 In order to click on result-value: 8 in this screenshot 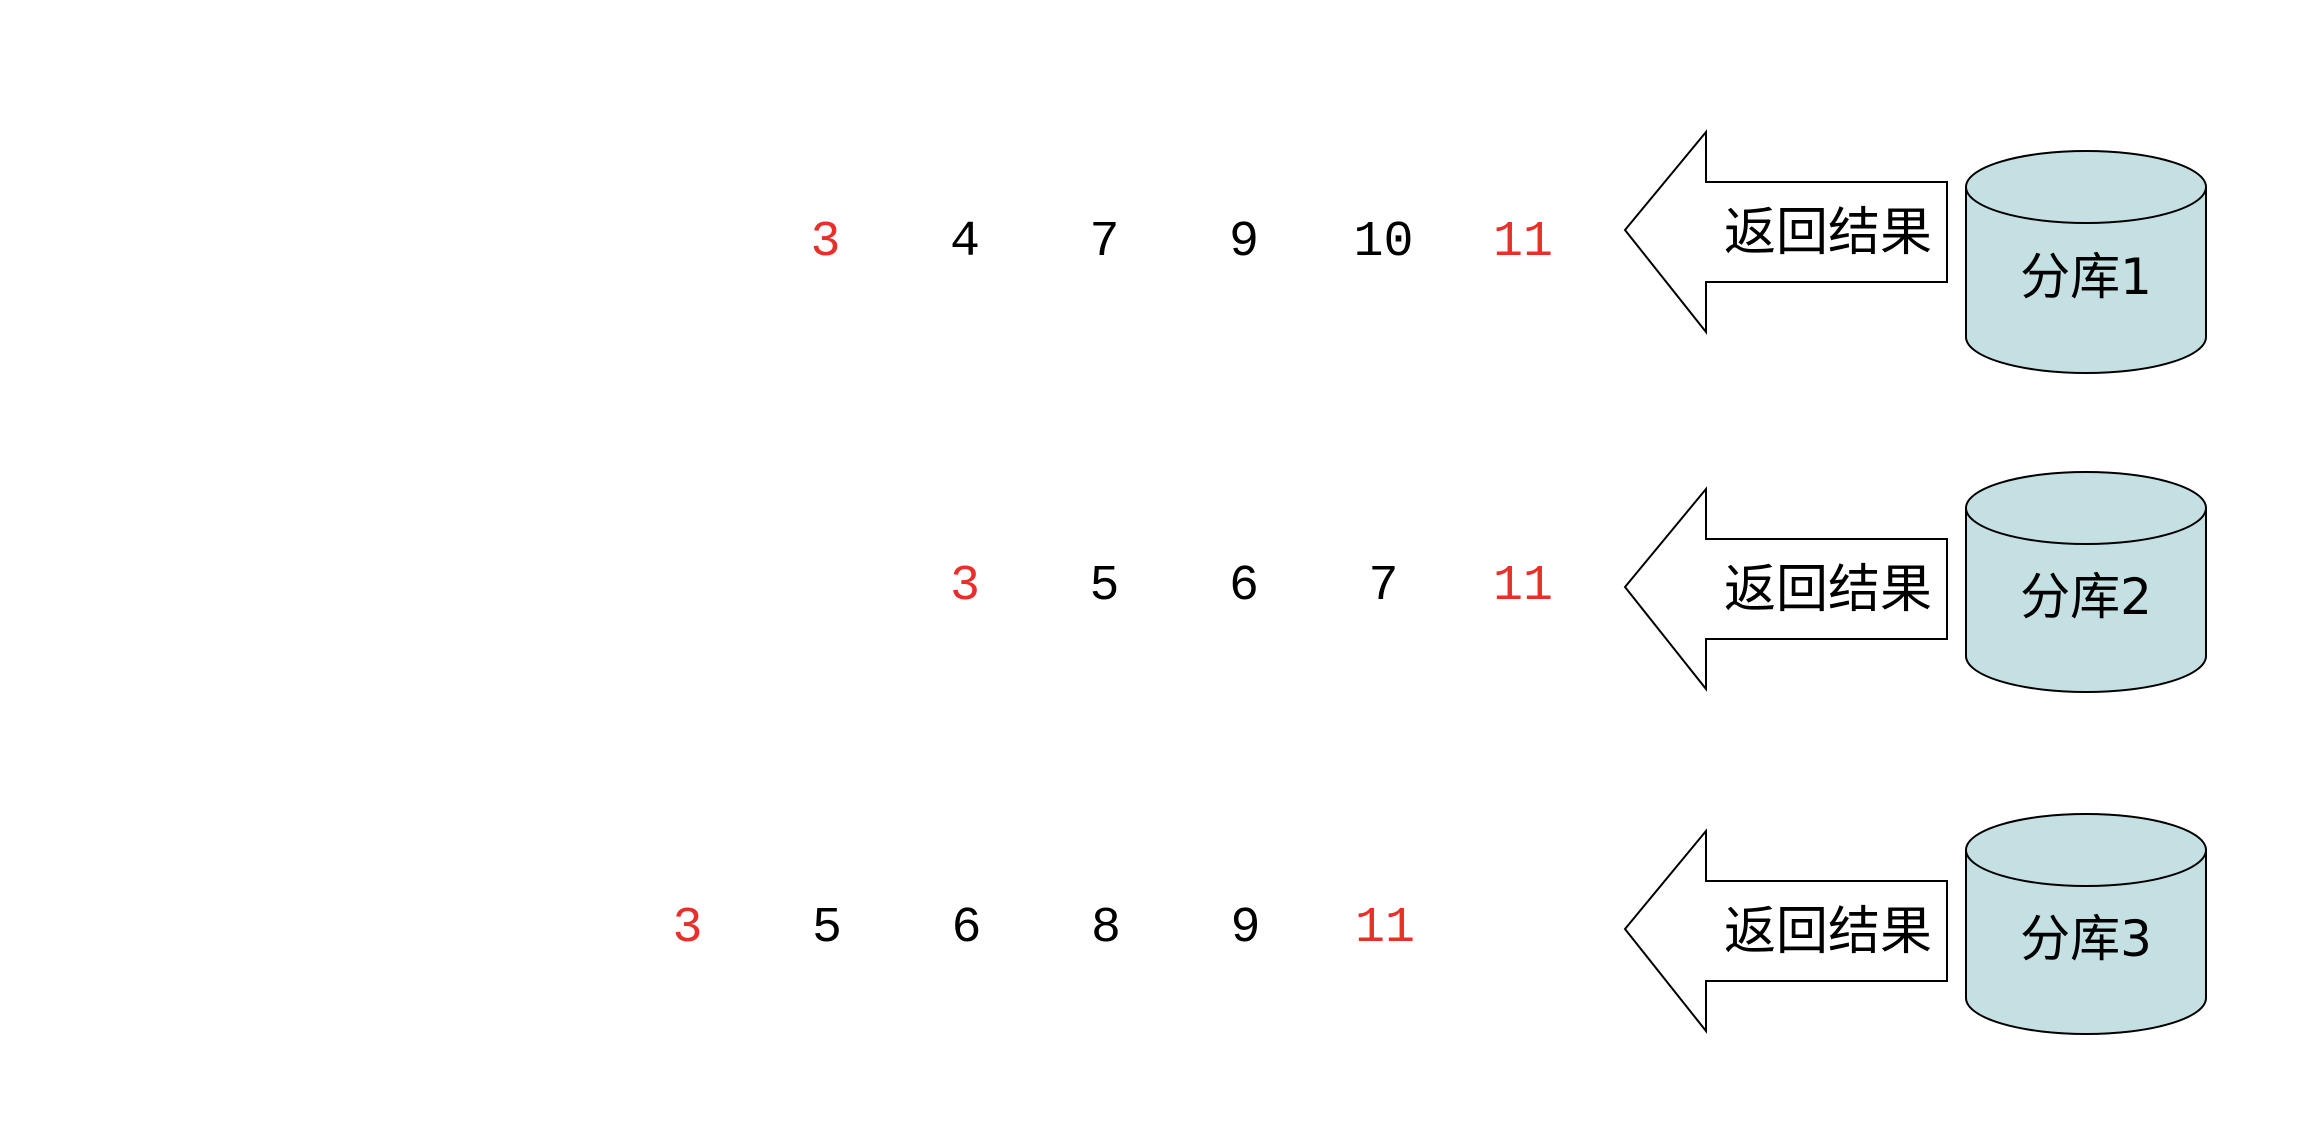, I will do `click(1106, 928)`.